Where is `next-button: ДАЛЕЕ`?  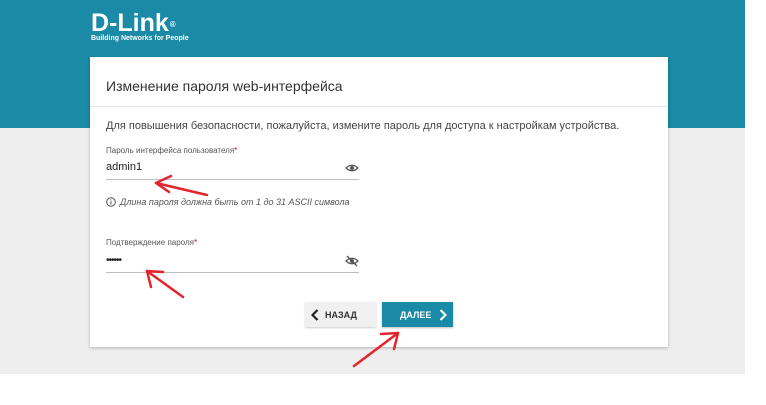 next-button: ДАЛЕЕ is located at coordinates (417, 314).